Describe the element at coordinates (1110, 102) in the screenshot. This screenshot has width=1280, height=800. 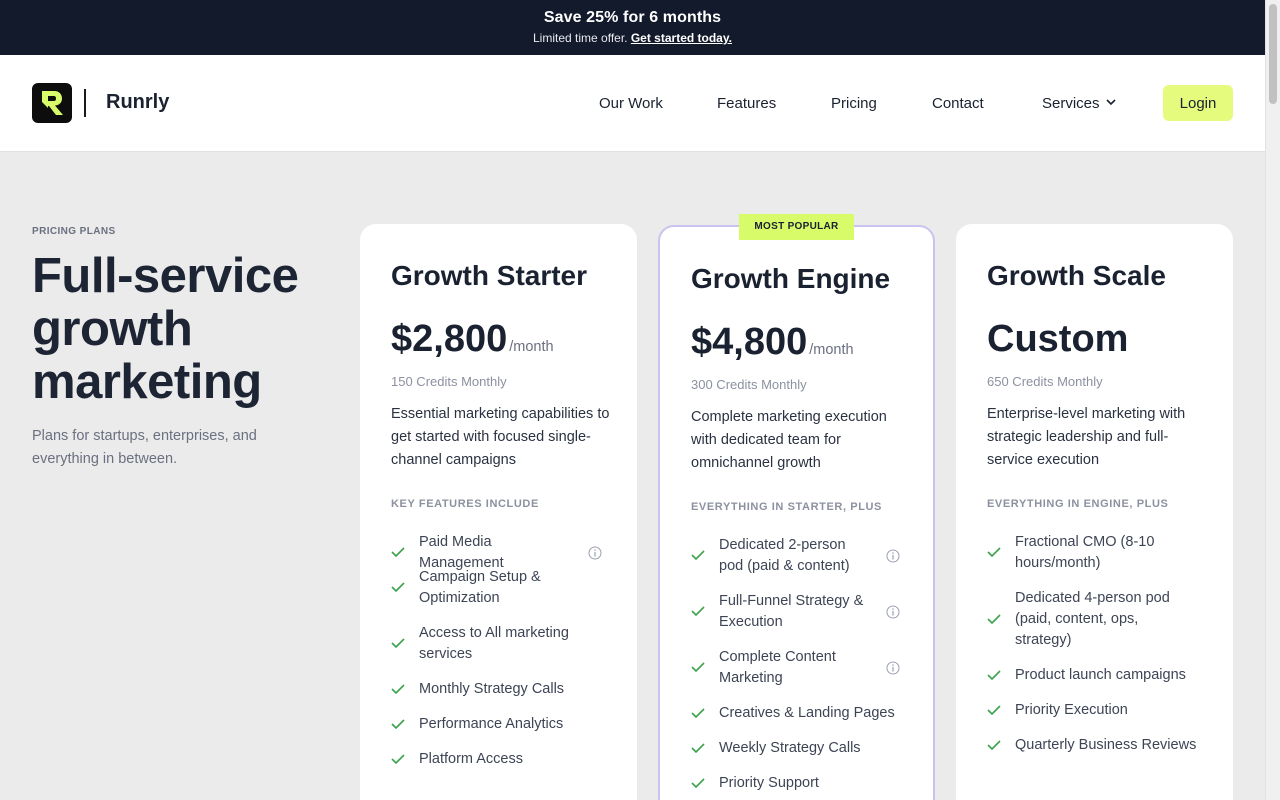
I see `chevron-down-icon` at that location.